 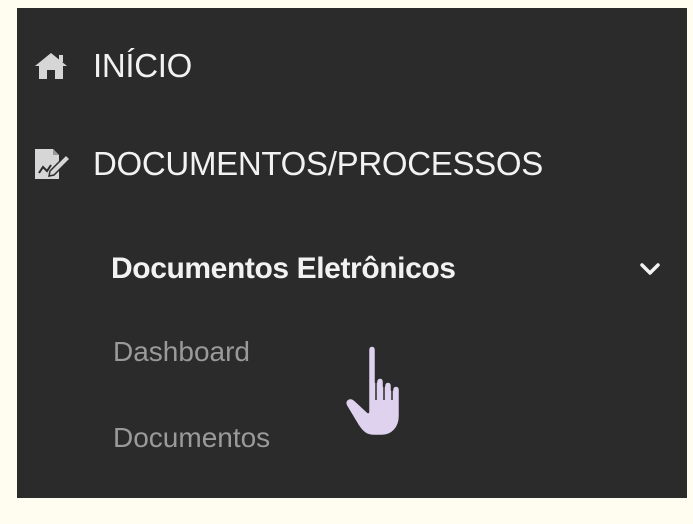 I want to click on submenu-link-dashboard: Dashboard, so click(x=181, y=352).